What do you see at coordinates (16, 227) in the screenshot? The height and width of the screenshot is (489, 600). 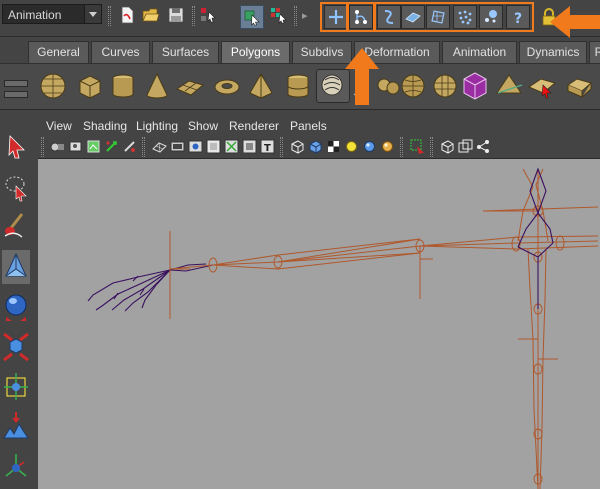 I see `paint-select-tool-icon` at bounding box center [16, 227].